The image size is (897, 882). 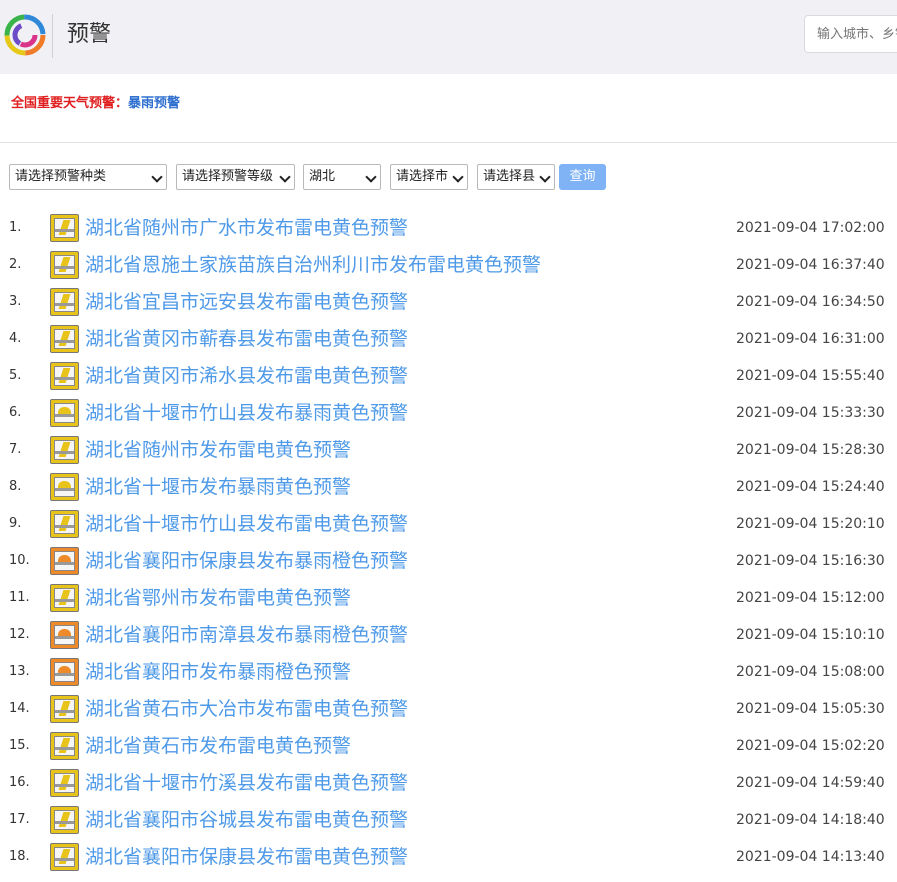 What do you see at coordinates (154, 103) in the screenshot?
I see `rainstorm-alert-link: 暴雨预警` at bounding box center [154, 103].